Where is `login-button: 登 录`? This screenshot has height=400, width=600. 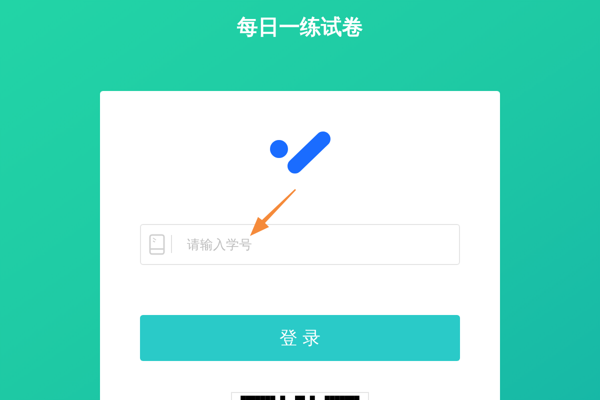
login-button: 登 录 is located at coordinates (300, 338).